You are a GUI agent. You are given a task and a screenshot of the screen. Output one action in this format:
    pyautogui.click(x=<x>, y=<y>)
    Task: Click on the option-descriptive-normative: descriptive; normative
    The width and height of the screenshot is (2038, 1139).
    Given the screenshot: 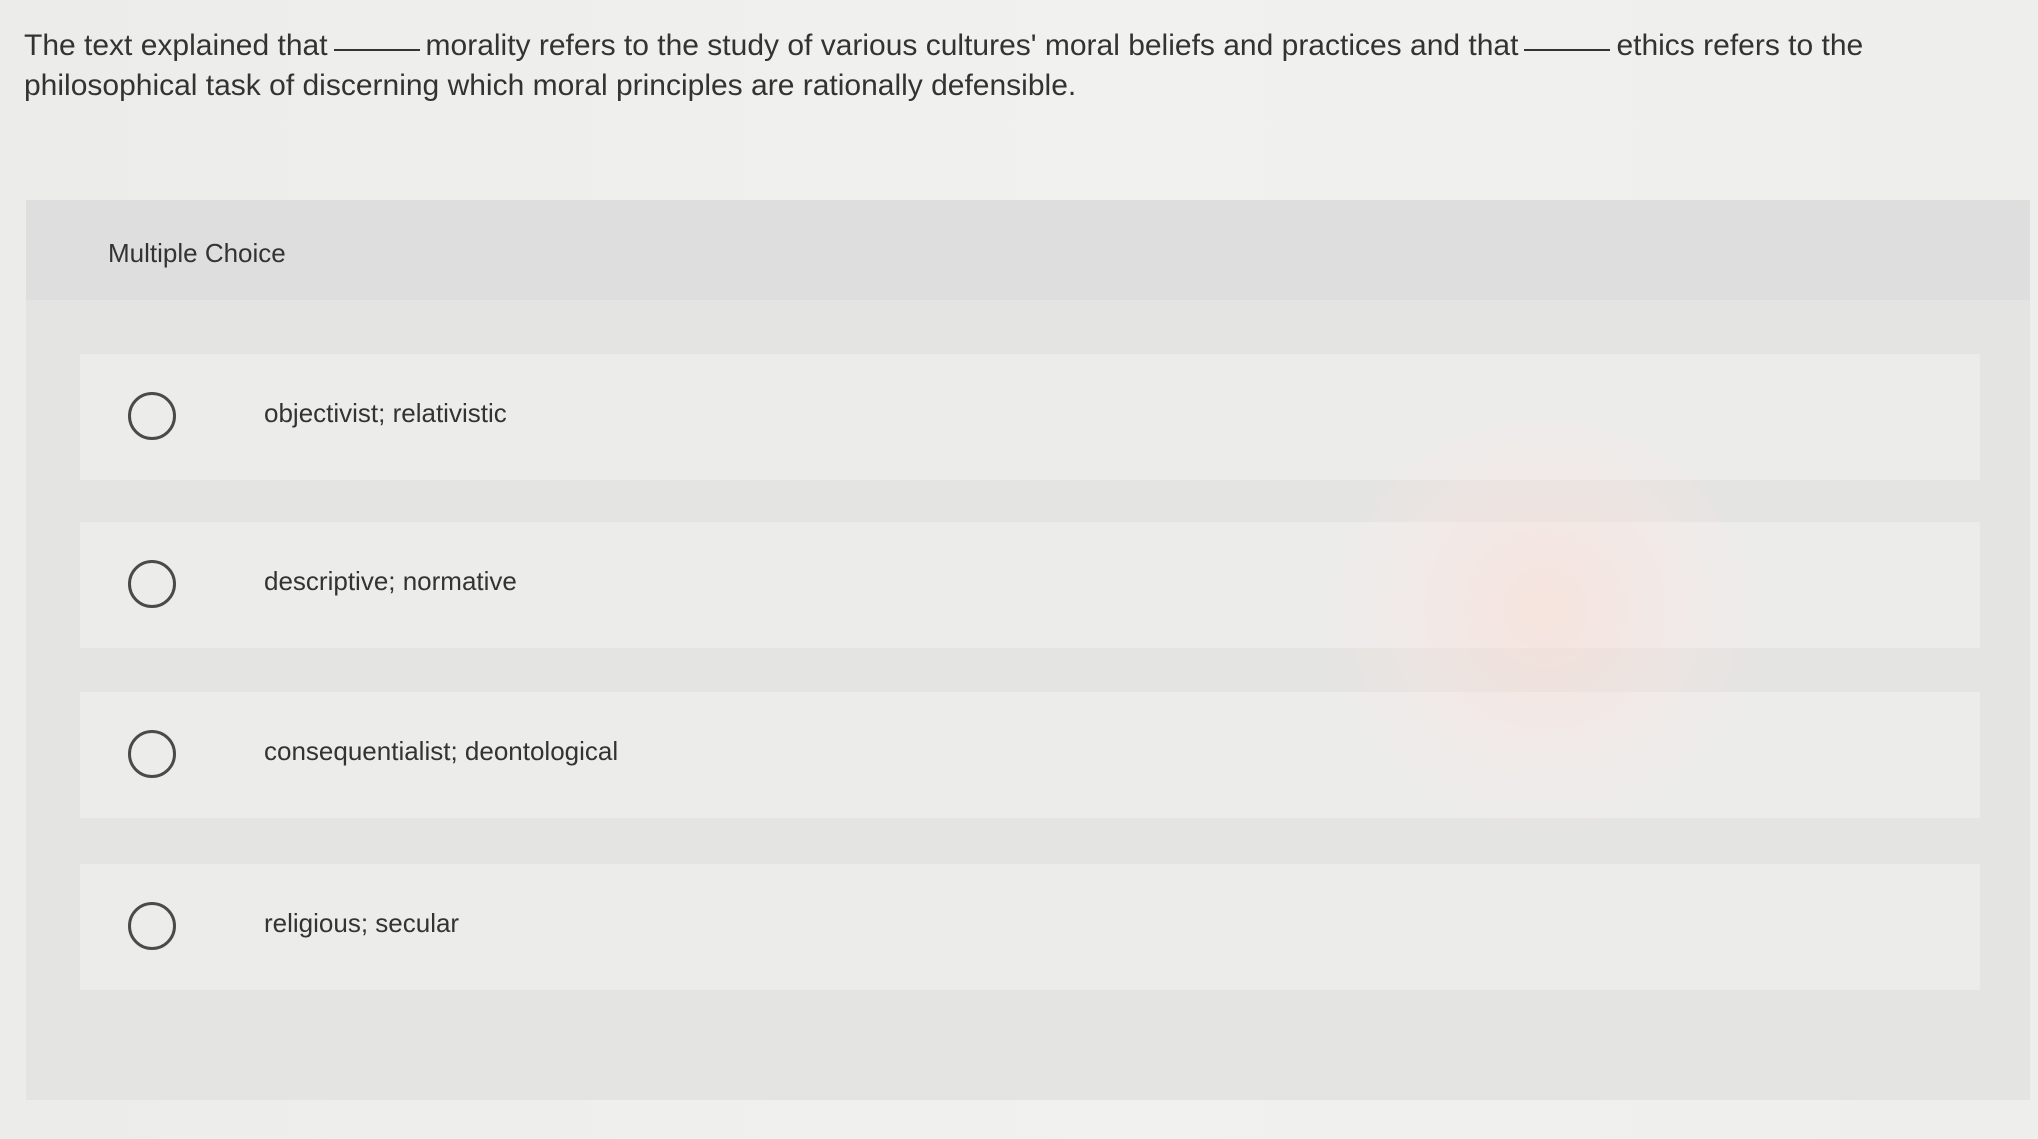 What is the action you would take?
    pyautogui.click(x=1030, y=585)
    